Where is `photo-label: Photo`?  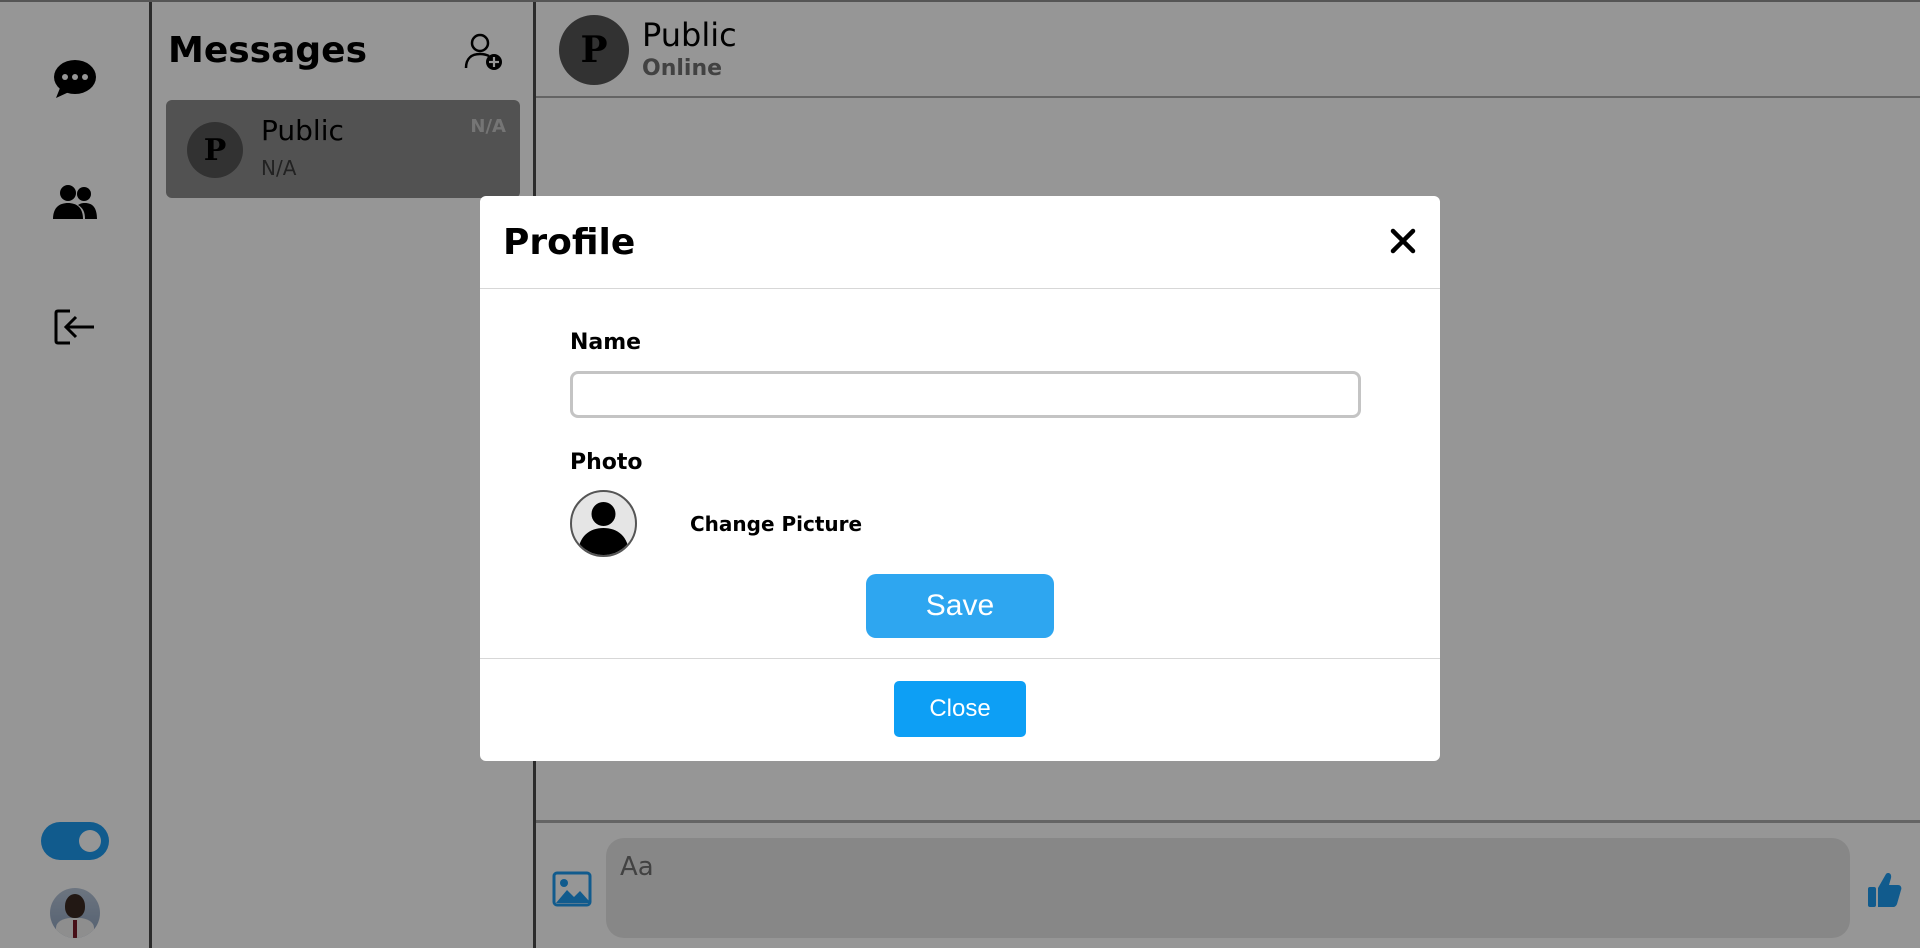 photo-label: Photo is located at coordinates (606, 462).